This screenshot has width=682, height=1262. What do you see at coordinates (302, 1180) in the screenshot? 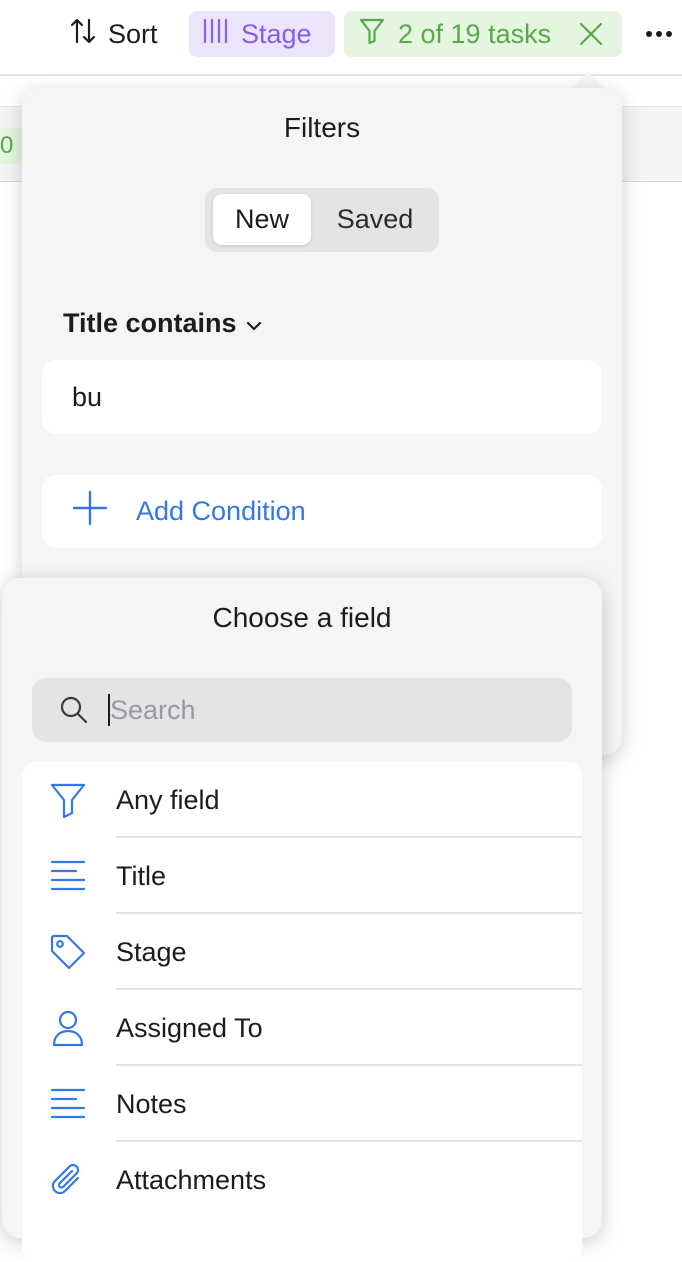
I see `field-option-attachments: Attachments` at bounding box center [302, 1180].